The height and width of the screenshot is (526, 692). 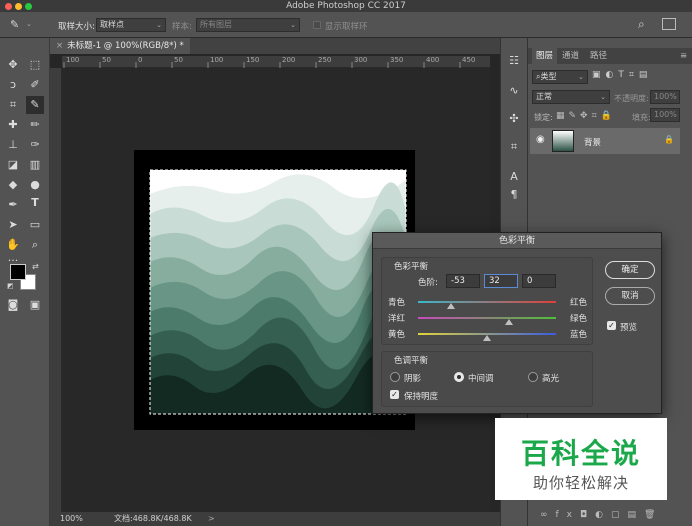 What do you see at coordinates (29, 24) in the screenshot?
I see `tool-preset-chevron-icon: ⌄` at bounding box center [29, 24].